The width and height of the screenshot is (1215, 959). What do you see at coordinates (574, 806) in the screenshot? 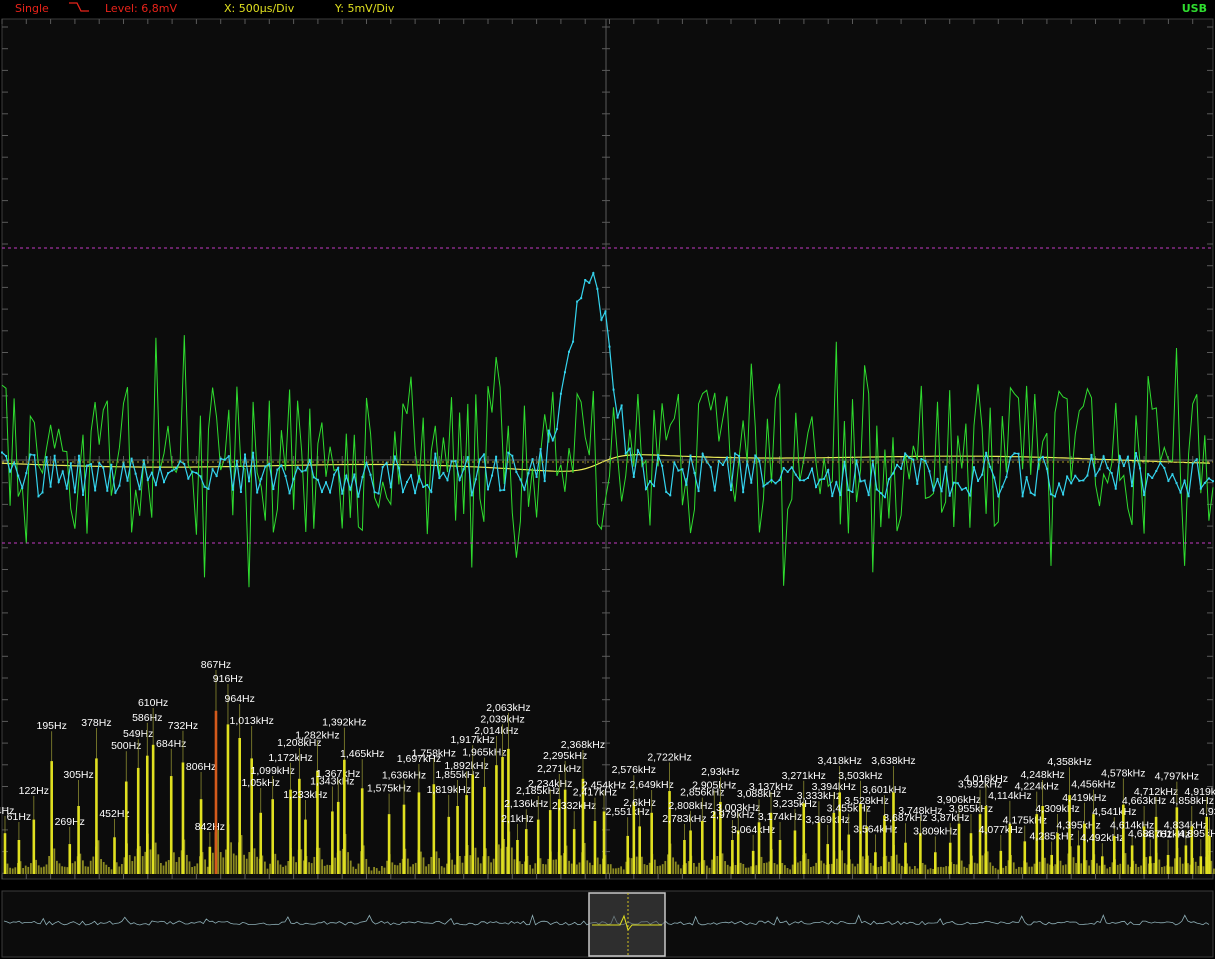
I see `peak-label: 2,332kHz` at bounding box center [574, 806].